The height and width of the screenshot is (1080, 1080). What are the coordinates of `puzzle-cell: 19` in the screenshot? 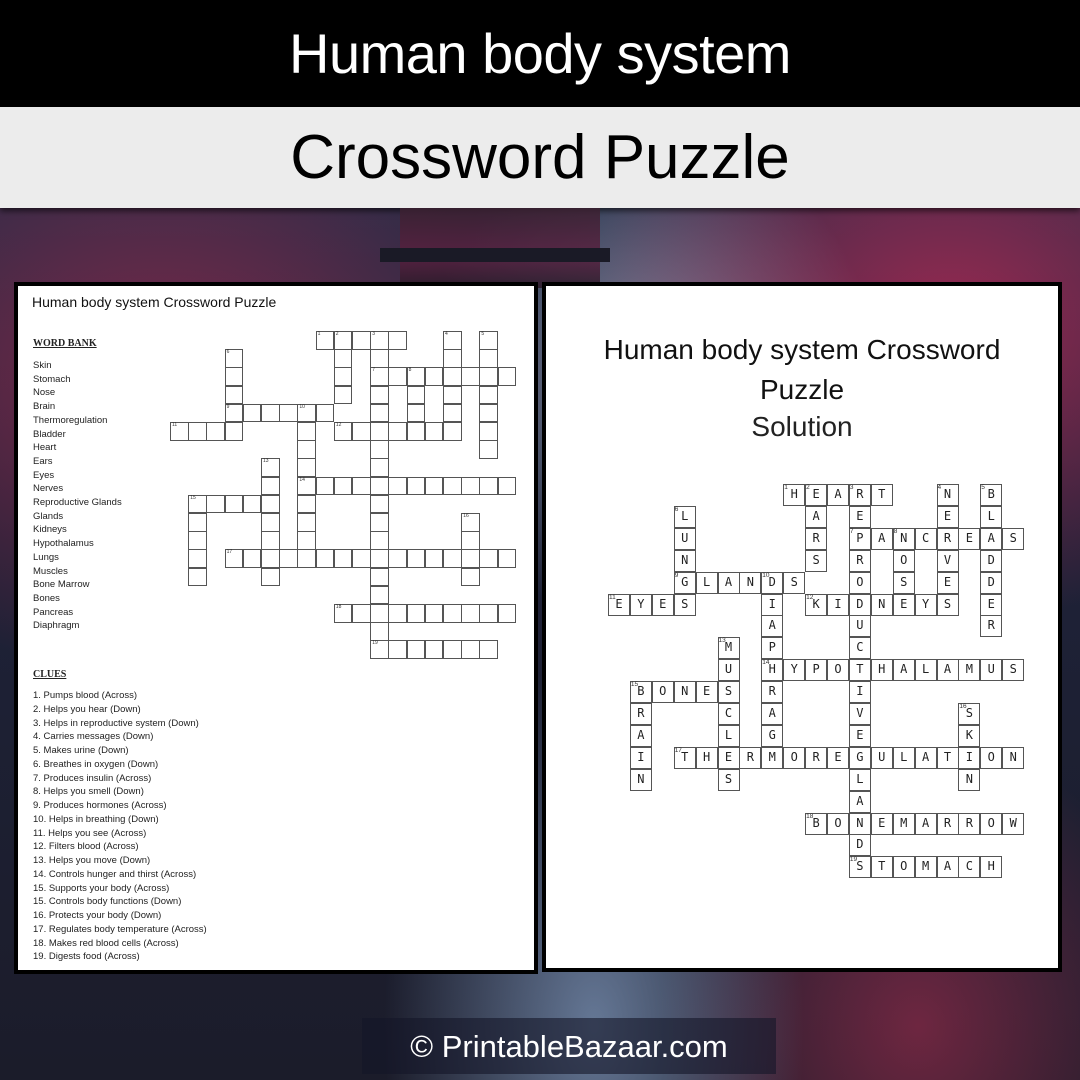 It's located at (379, 649).